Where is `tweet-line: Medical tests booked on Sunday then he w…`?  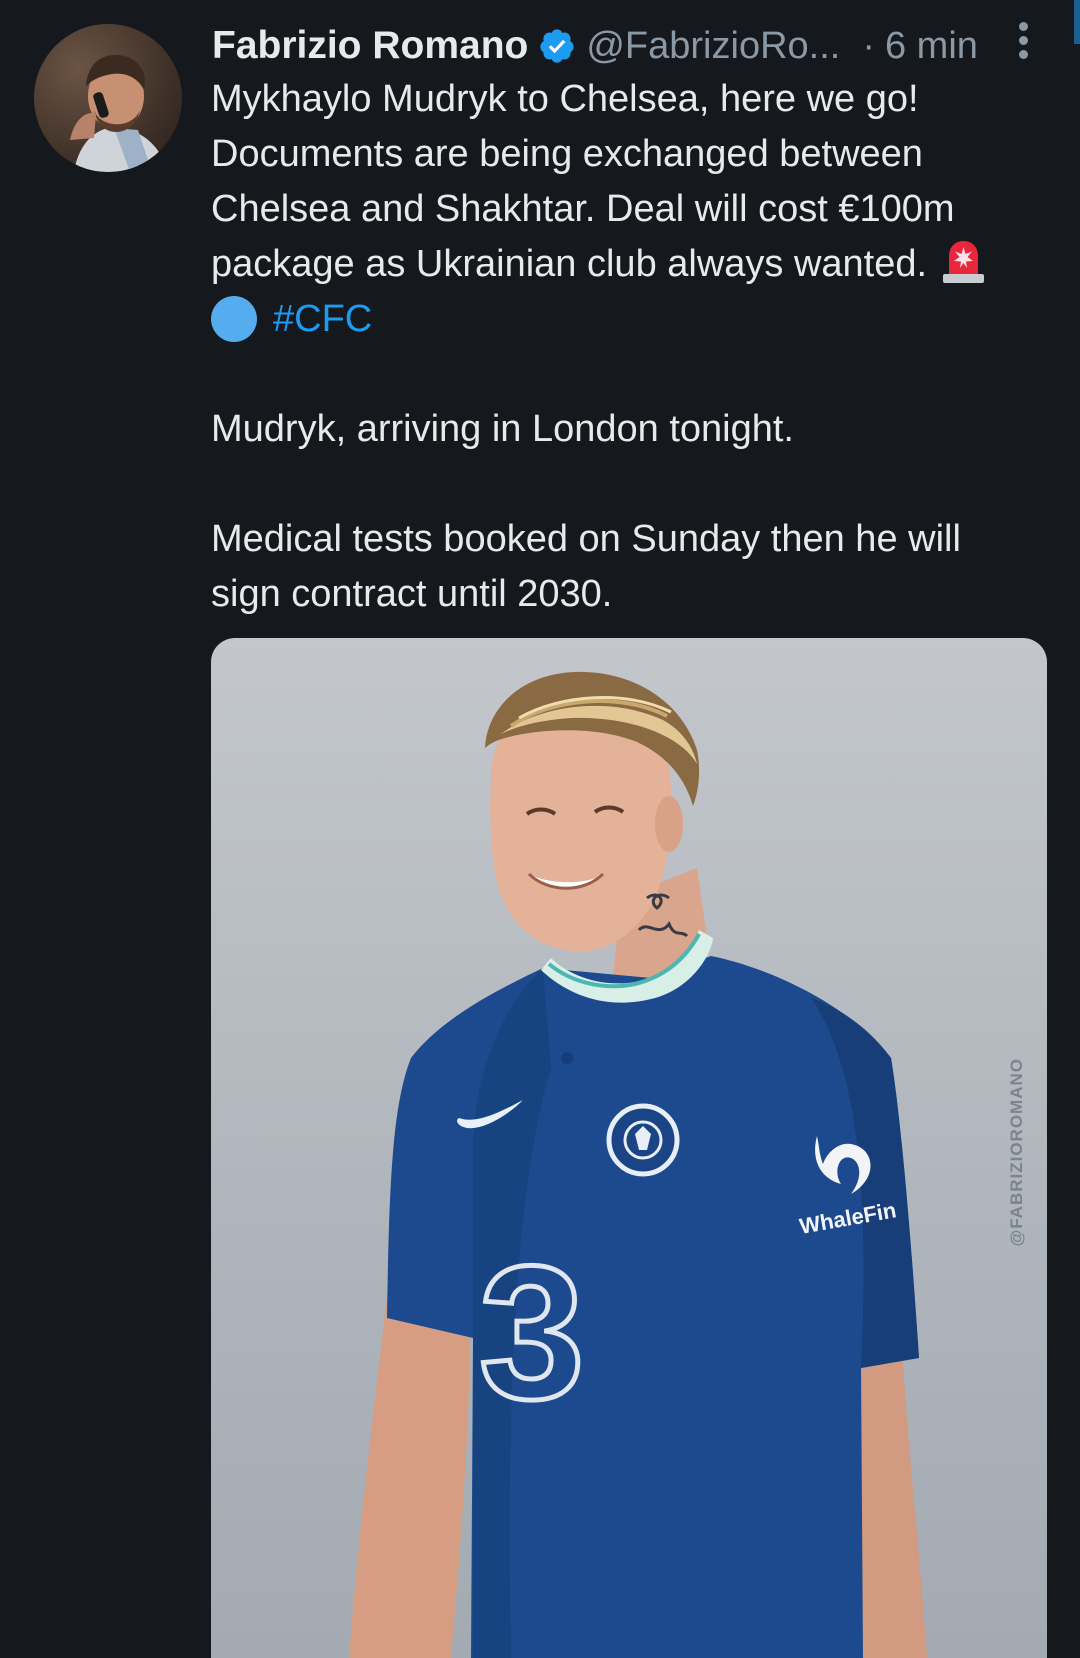 tweet-line: Medical tests booked on Sunday then he w… is located at coordinates (586, 539).